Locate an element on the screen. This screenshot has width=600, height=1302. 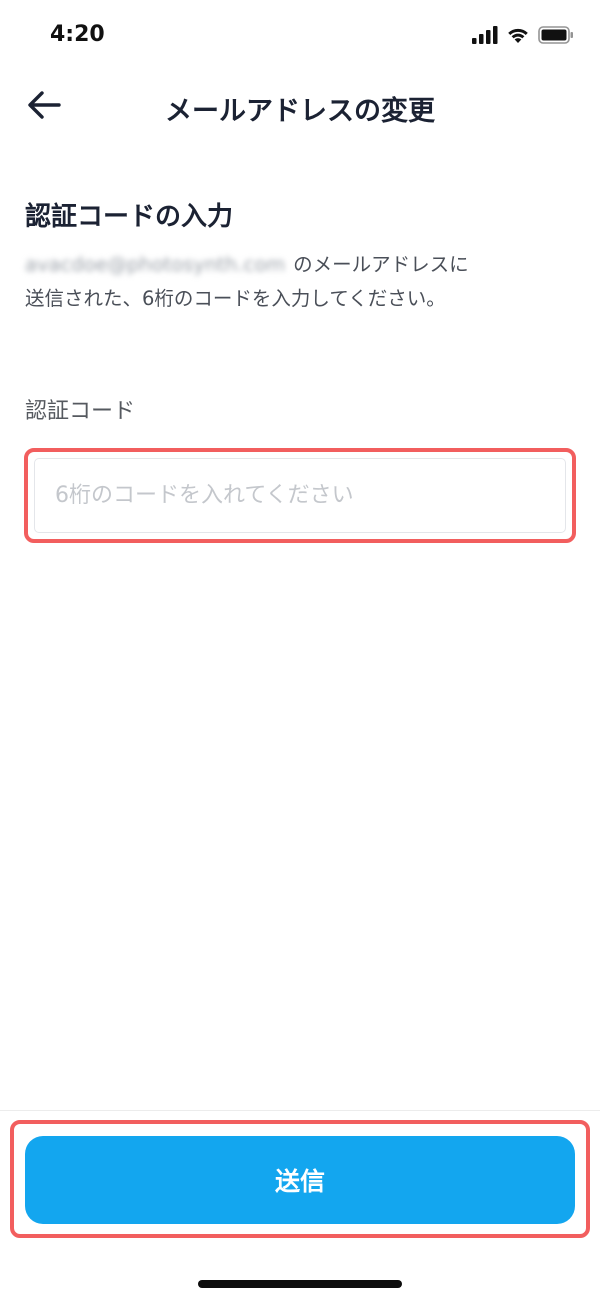
bottom-divider is located at coordinates (300, 1110).